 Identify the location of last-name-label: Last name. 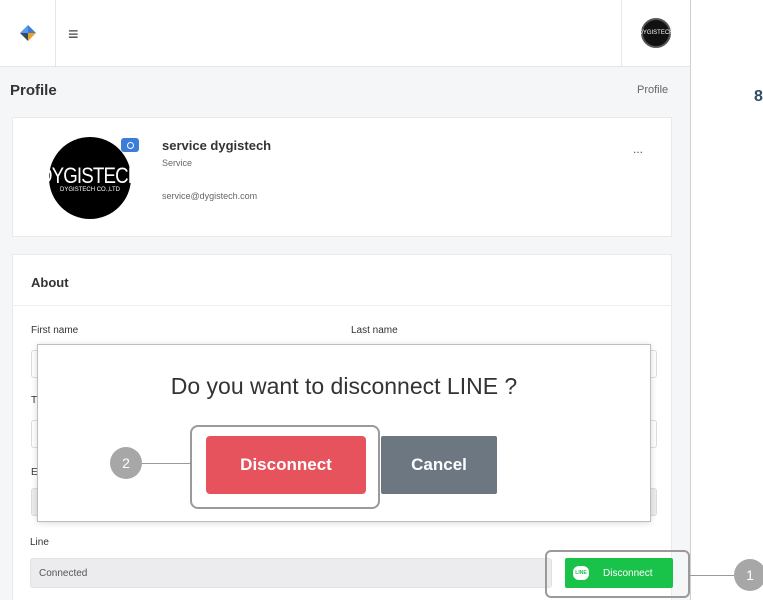
(374, 330).